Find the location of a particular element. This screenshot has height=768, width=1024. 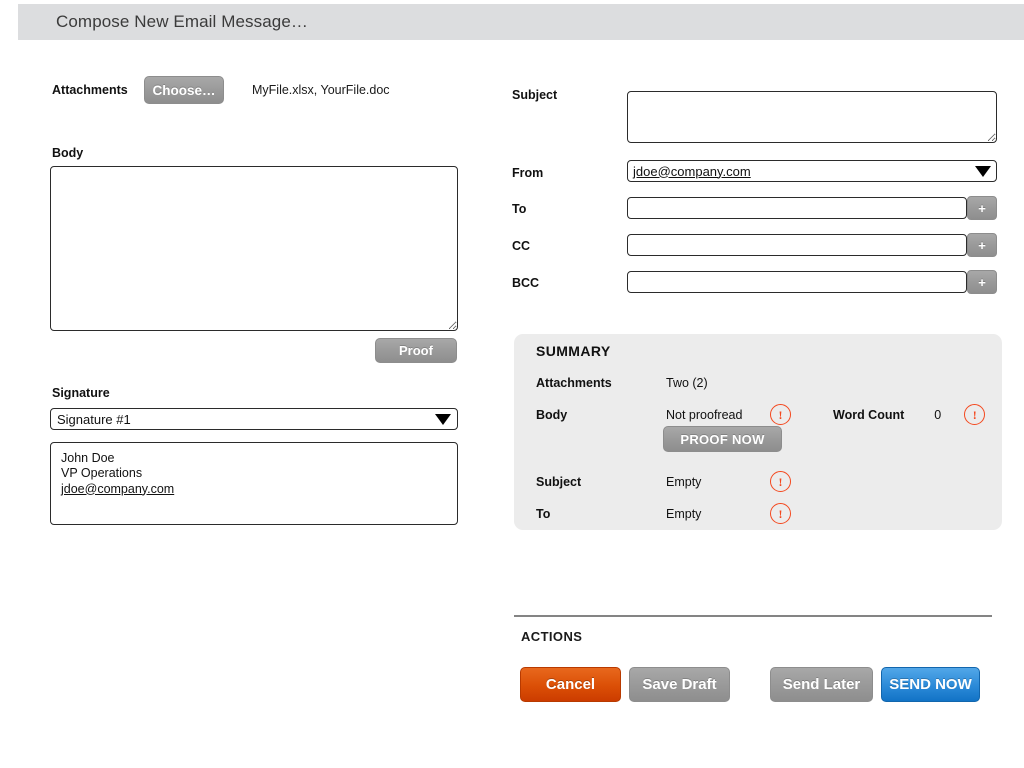

from-select: jdoe@company.com is located at coordinates (812, 171).